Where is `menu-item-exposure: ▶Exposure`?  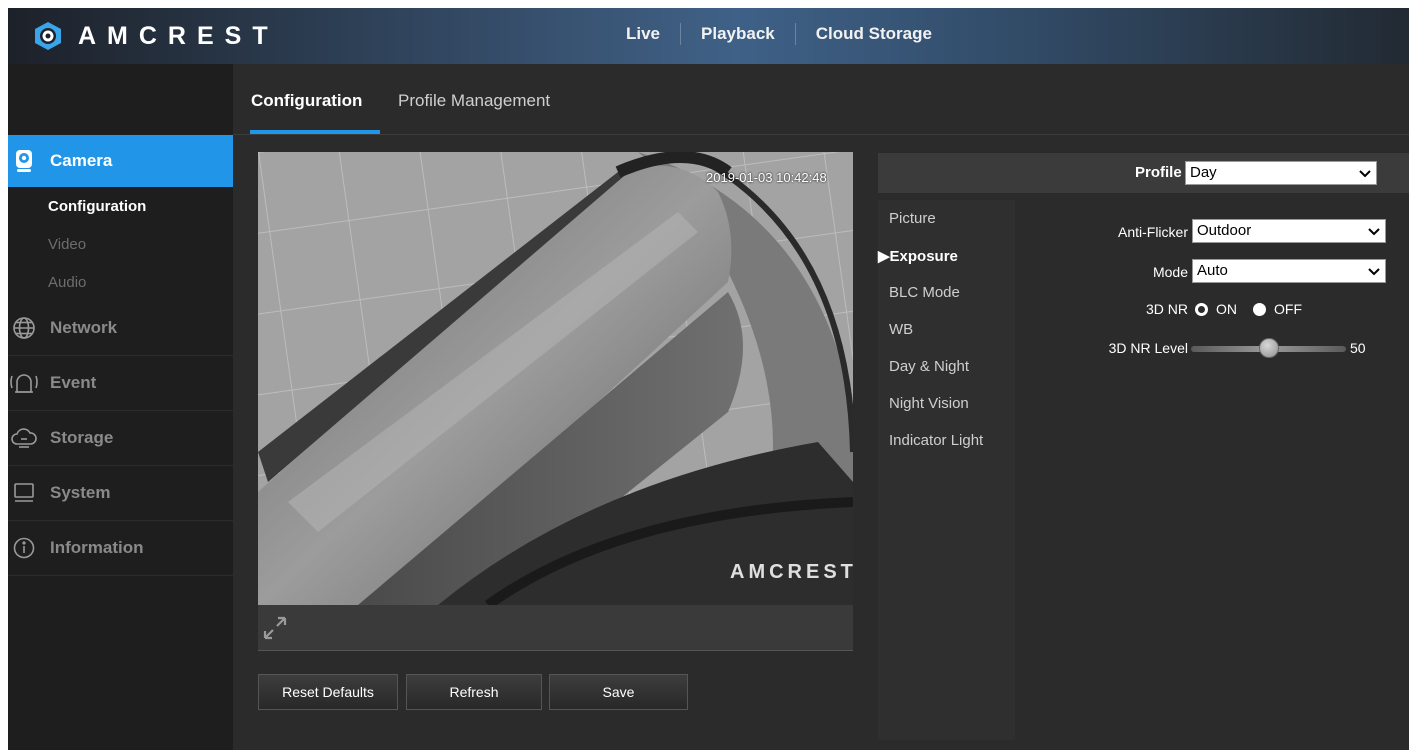
menu-item-exposure: ▶Exposure is located at coordinates (918, 256).